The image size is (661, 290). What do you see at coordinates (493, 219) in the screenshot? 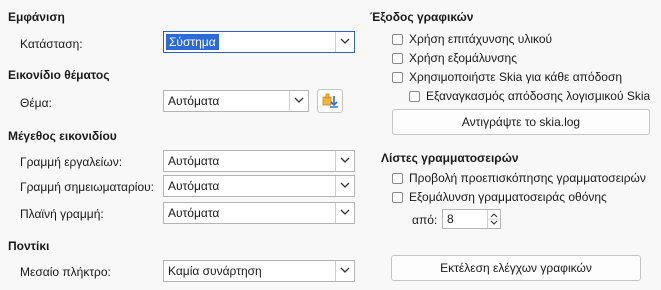
I see `spinner-arrows-icon` at bounding box center [493, 219].